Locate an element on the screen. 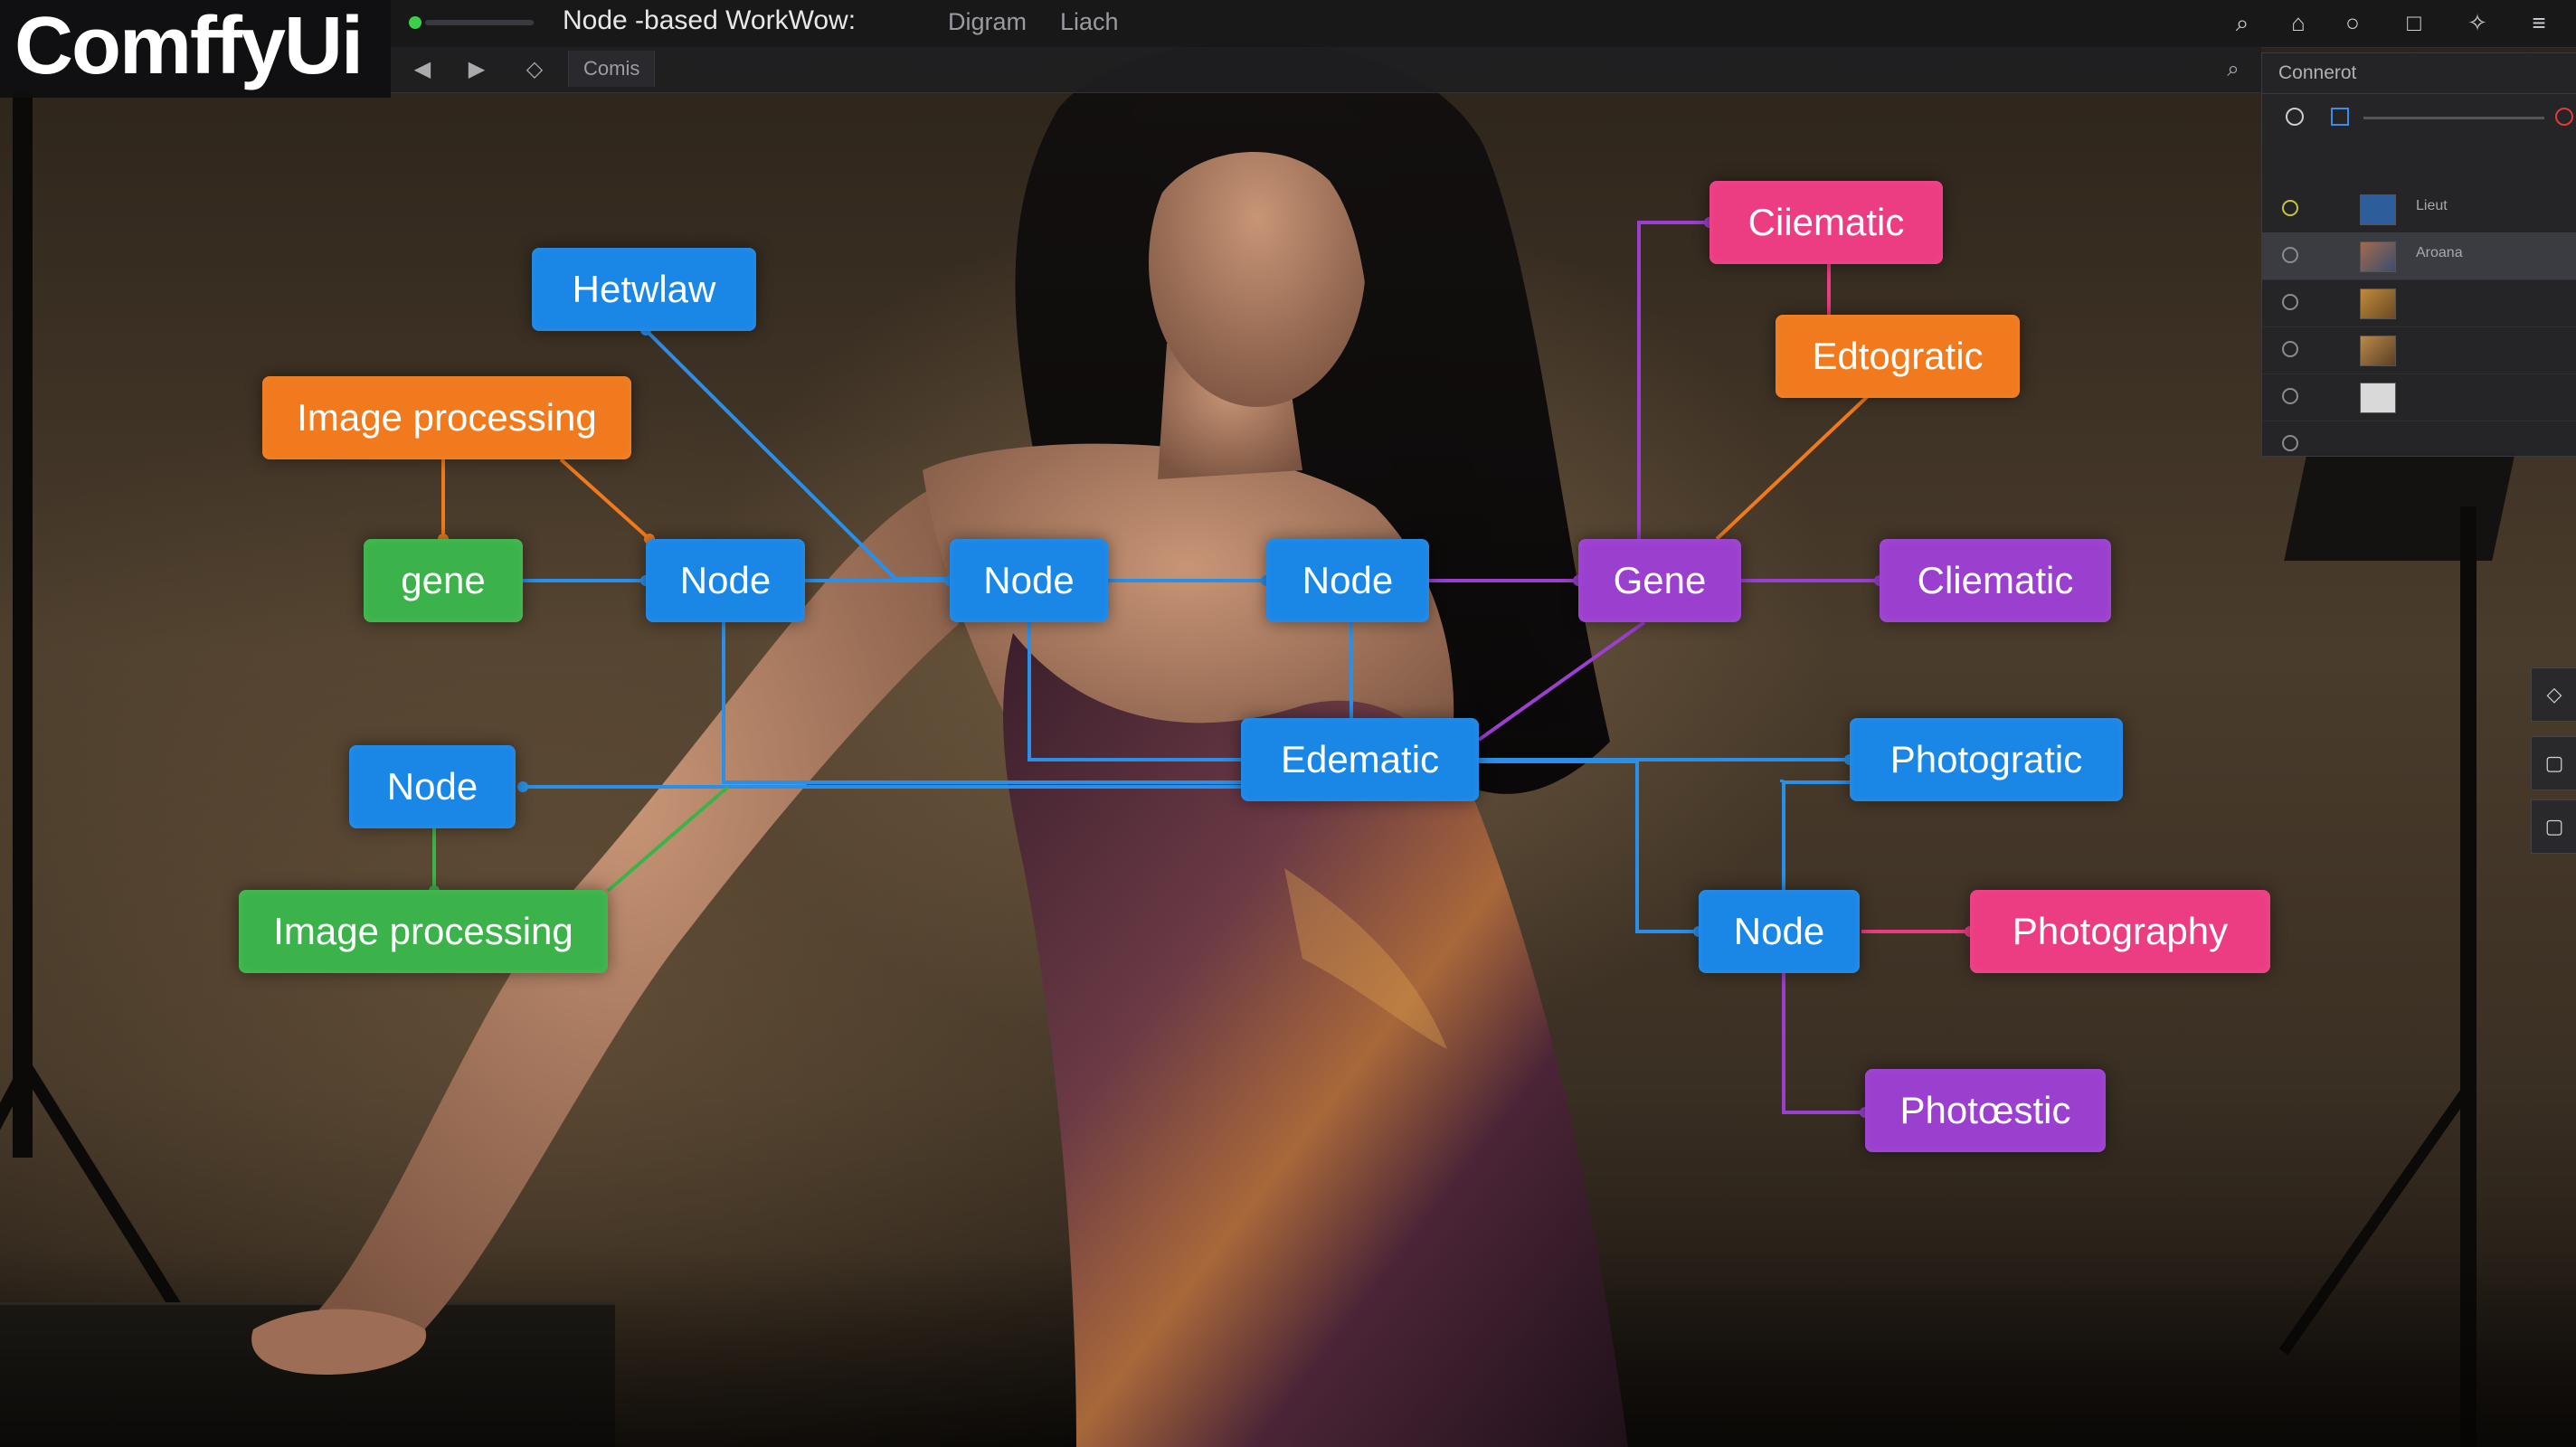 This screenshot has width=2576, height=1447. menu-liach: Liach is located at coordinates (1089, 22).